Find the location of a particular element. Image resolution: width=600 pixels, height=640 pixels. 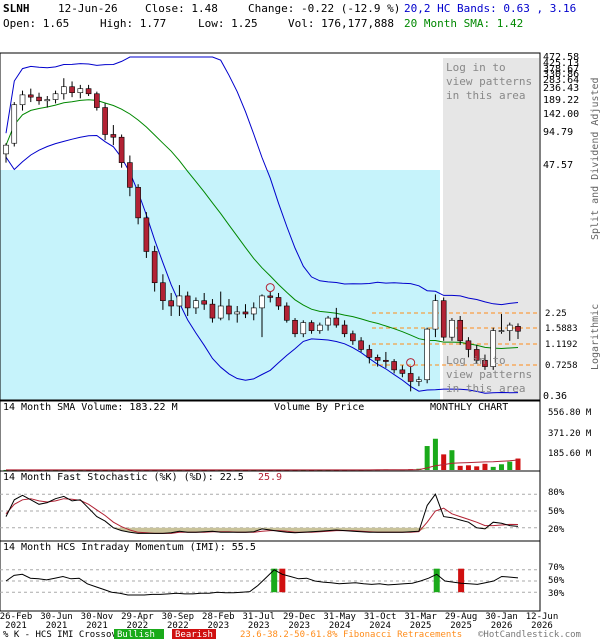

fib-label: 1.1192 is located at coordinates (561, 345).